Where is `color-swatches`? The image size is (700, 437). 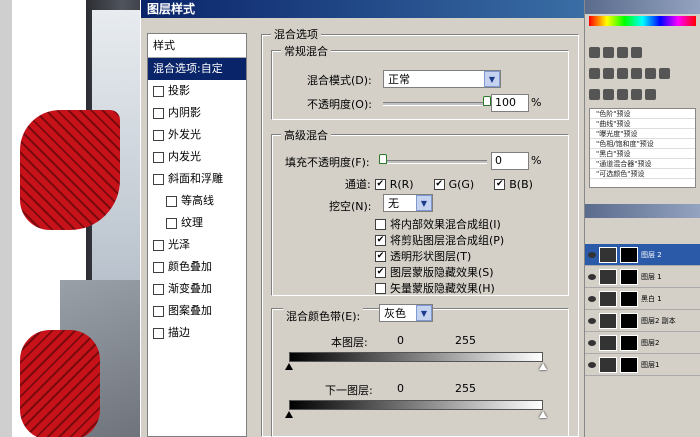 color-swatches is located at coordinates (642, 21).